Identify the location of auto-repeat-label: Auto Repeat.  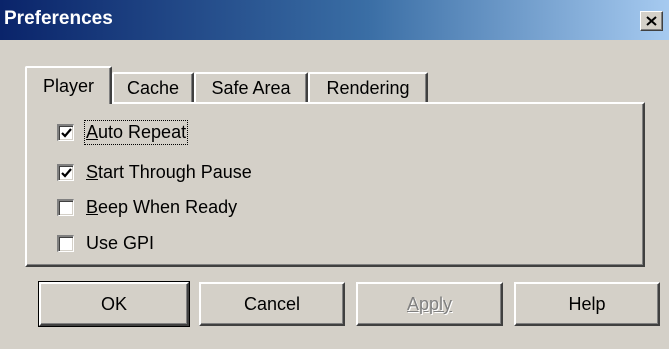
(136, 132).